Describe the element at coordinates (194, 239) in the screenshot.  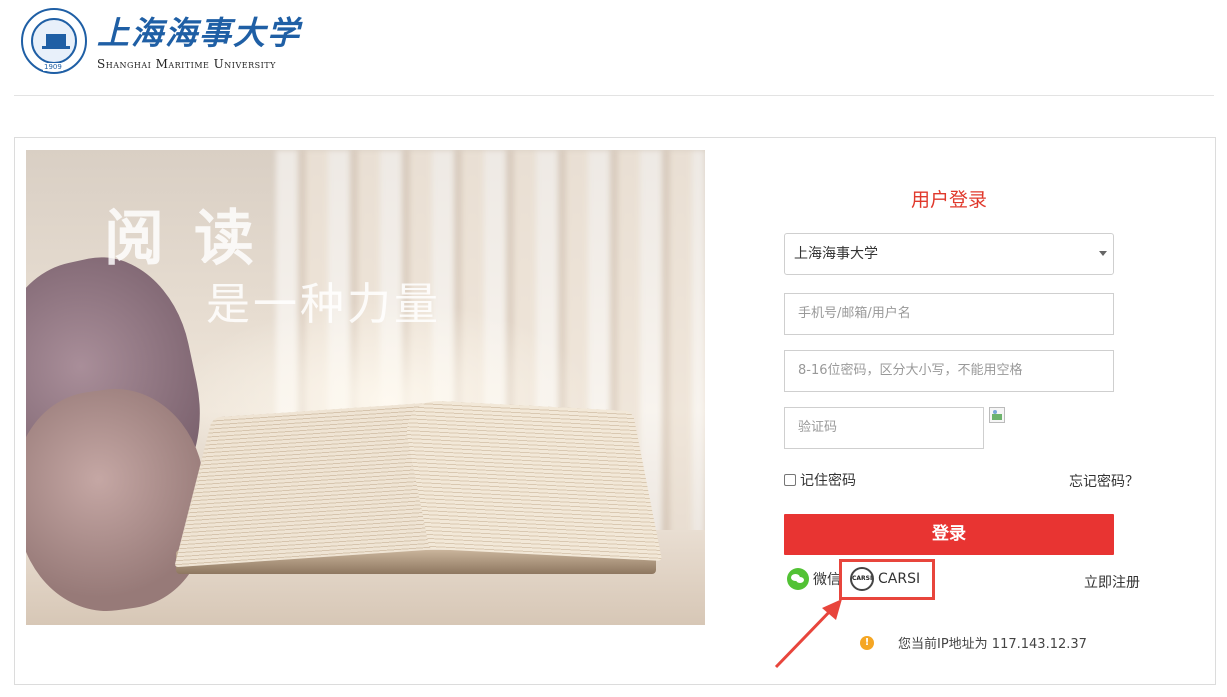
I see `hero-headline: 阅读` at that location.